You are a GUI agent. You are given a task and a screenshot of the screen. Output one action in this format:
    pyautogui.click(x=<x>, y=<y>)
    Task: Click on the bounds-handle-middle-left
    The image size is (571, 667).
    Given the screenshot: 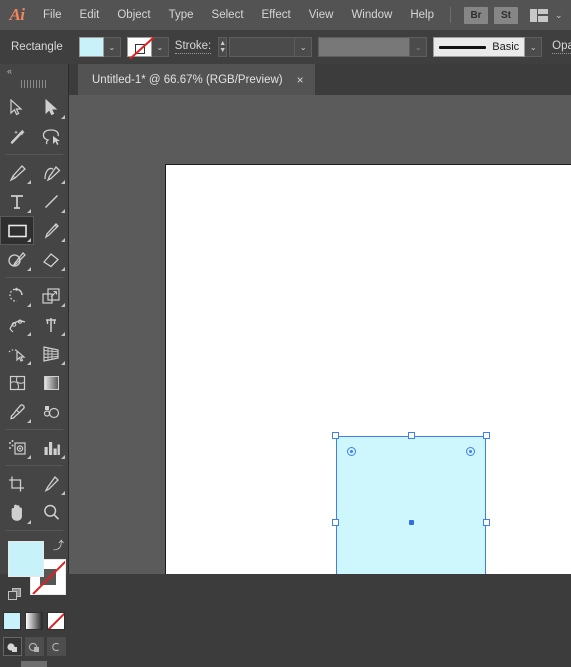 What is the action you would take?
    pyautogui.click(x=335, y=522)
    